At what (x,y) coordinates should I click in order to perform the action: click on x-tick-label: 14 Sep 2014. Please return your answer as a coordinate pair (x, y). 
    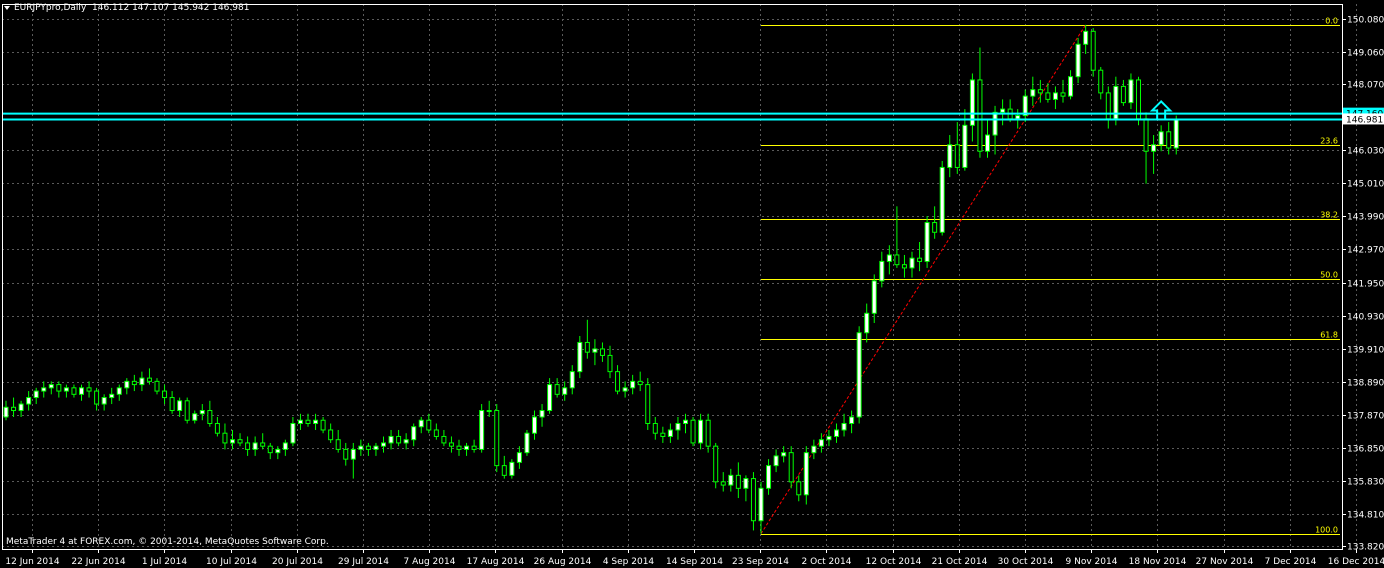
    Looking at the image, I should click on (694, 562).